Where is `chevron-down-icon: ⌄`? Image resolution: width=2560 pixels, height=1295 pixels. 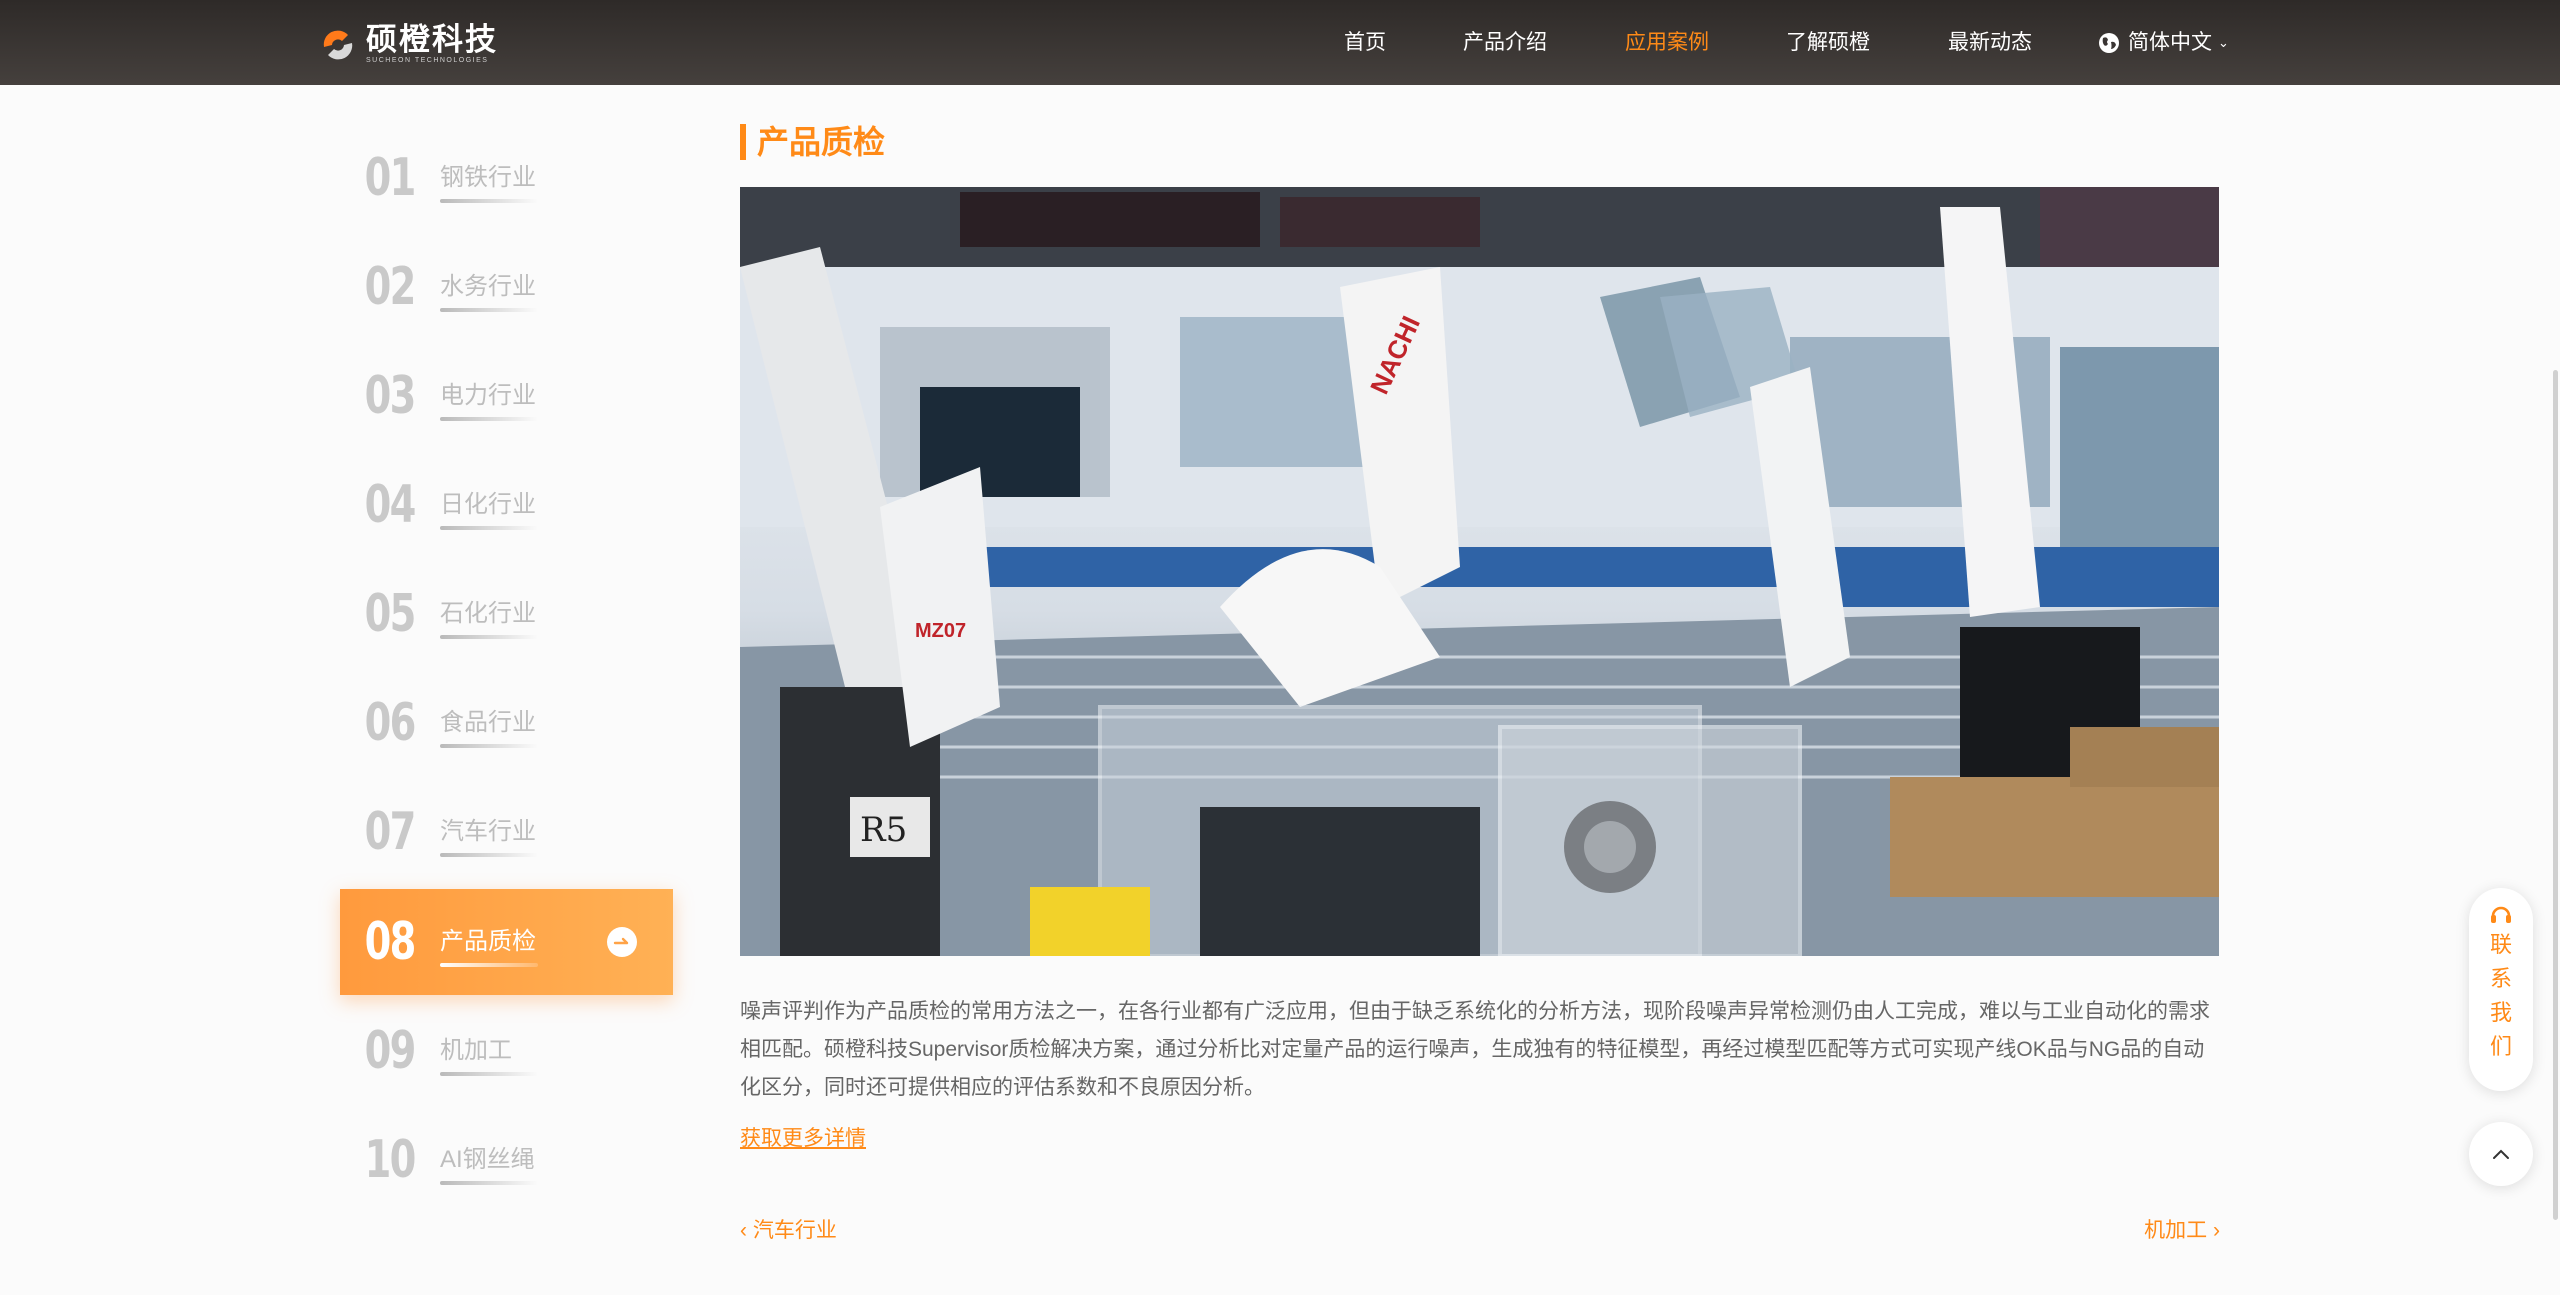 chevron-down-icon: ⌄ is located at coordinates (2223, 42).